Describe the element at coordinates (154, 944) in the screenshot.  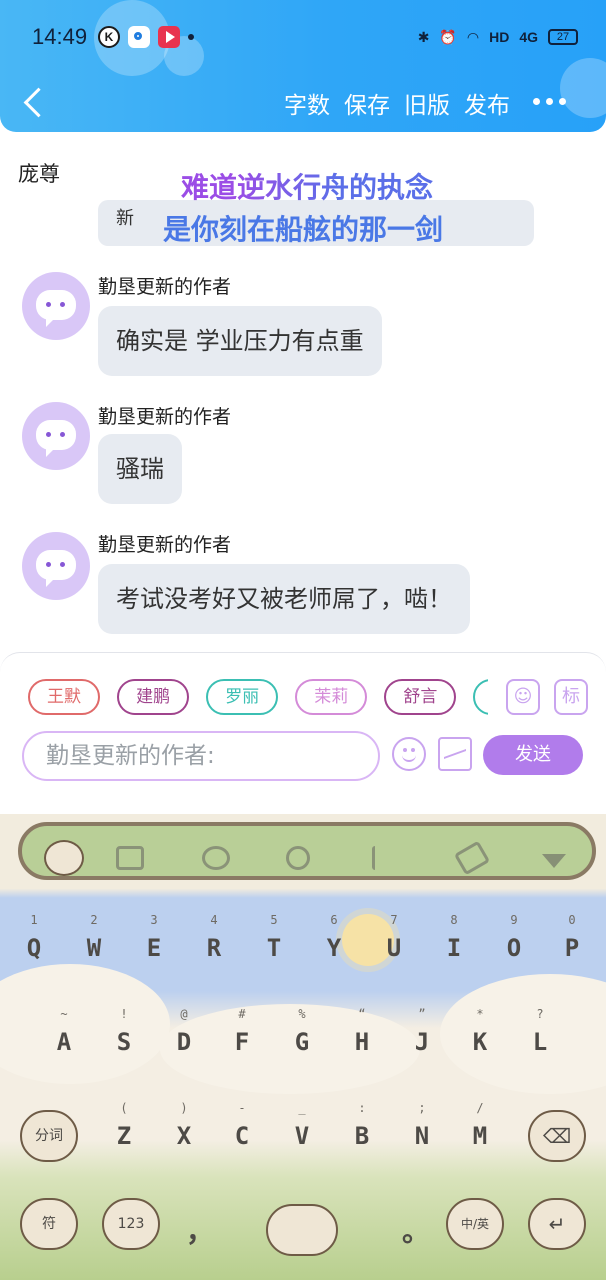
I see `key-e: 3E` at that location.